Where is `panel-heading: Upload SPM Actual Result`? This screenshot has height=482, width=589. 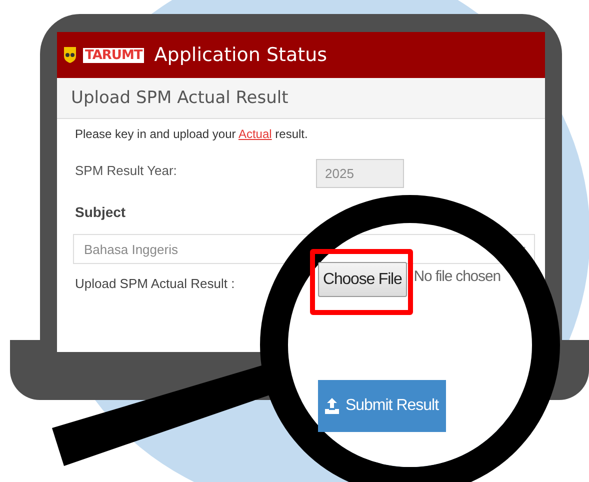 panel-heading: Upload SPM Actual Result is located at coordinates (301, 98).